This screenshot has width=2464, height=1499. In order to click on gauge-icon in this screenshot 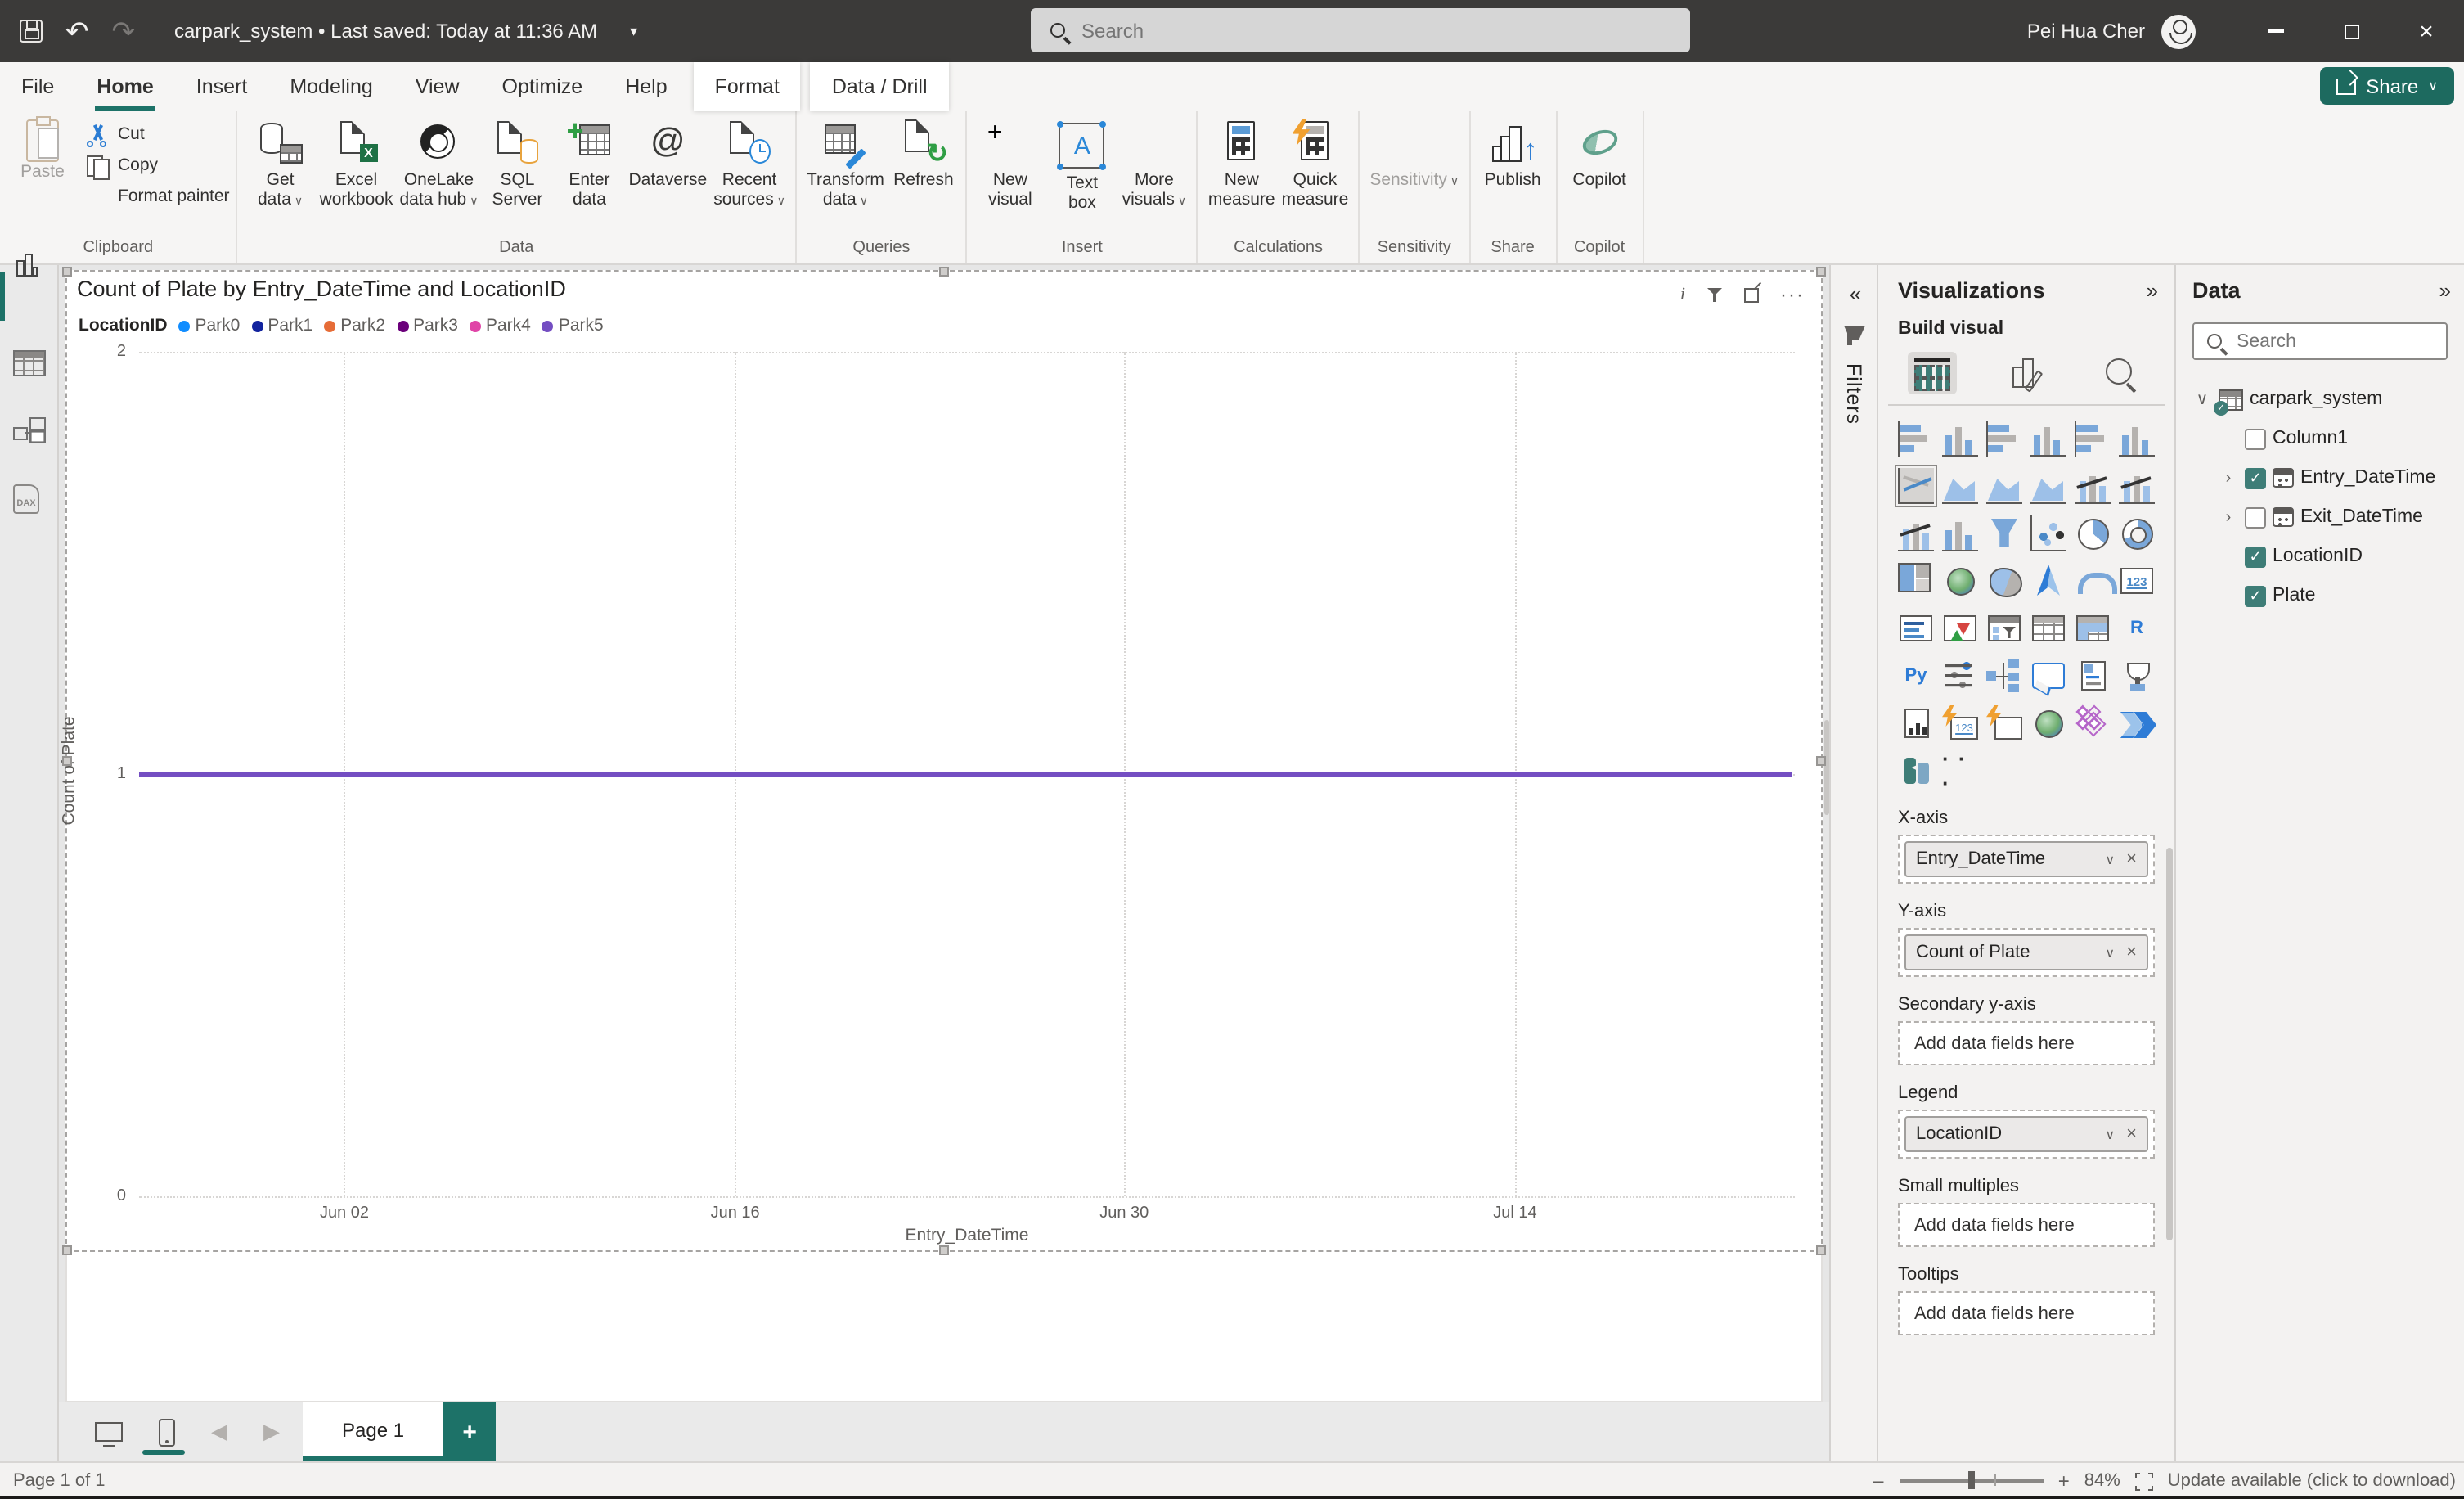, I will do `click(2096, 581)`.